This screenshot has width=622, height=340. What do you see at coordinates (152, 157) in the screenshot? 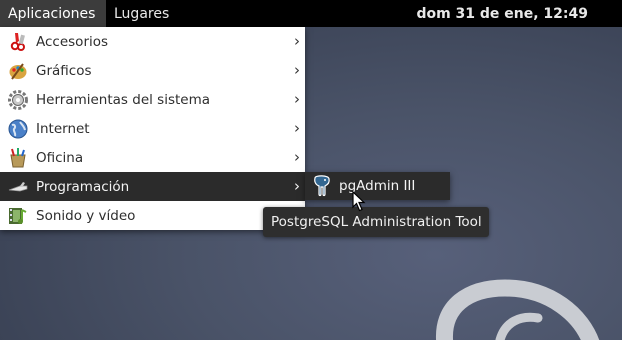
I see `menu-item-oficina: Oficina ›` at bounding box center [152, 157].